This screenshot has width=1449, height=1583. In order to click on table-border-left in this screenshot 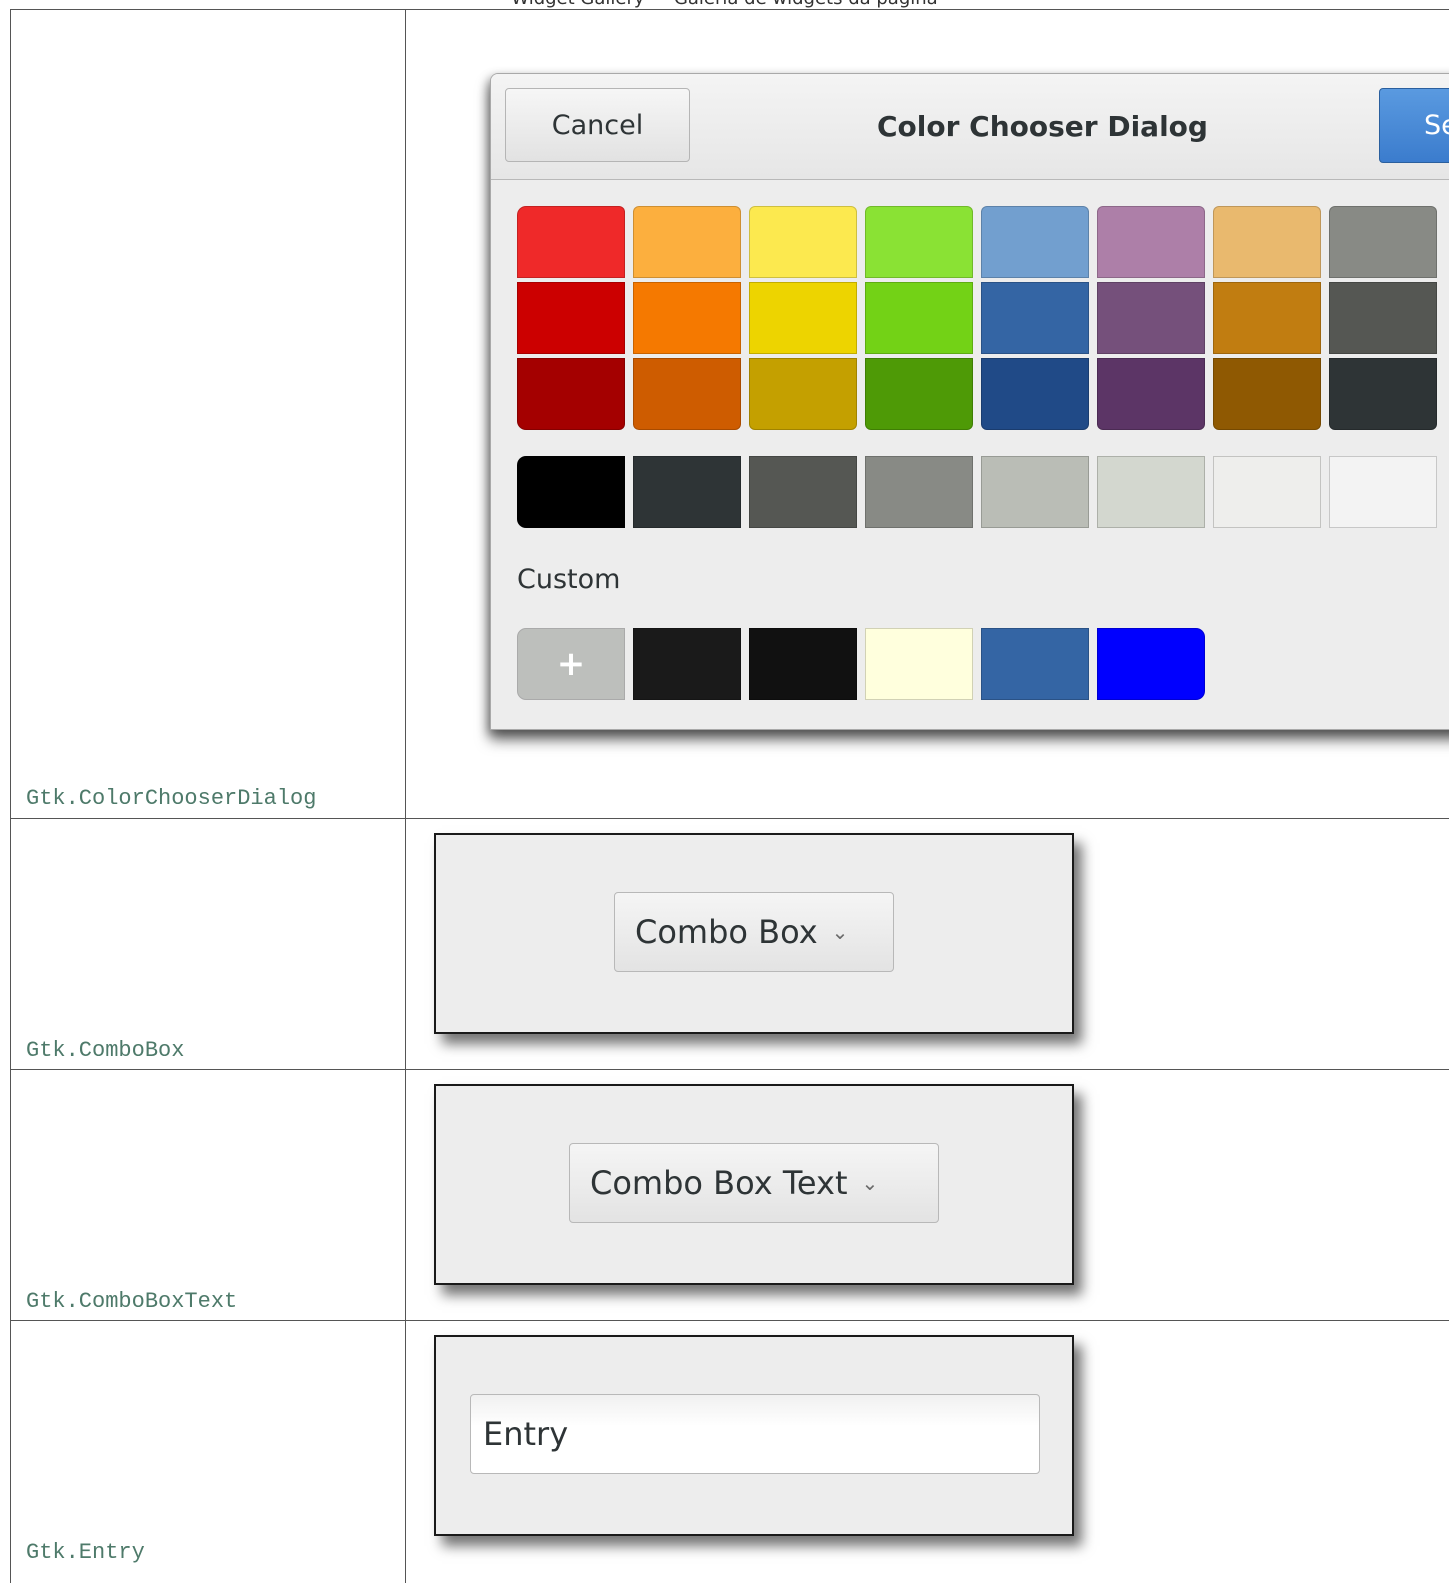, I will do `click(10, 796)`.